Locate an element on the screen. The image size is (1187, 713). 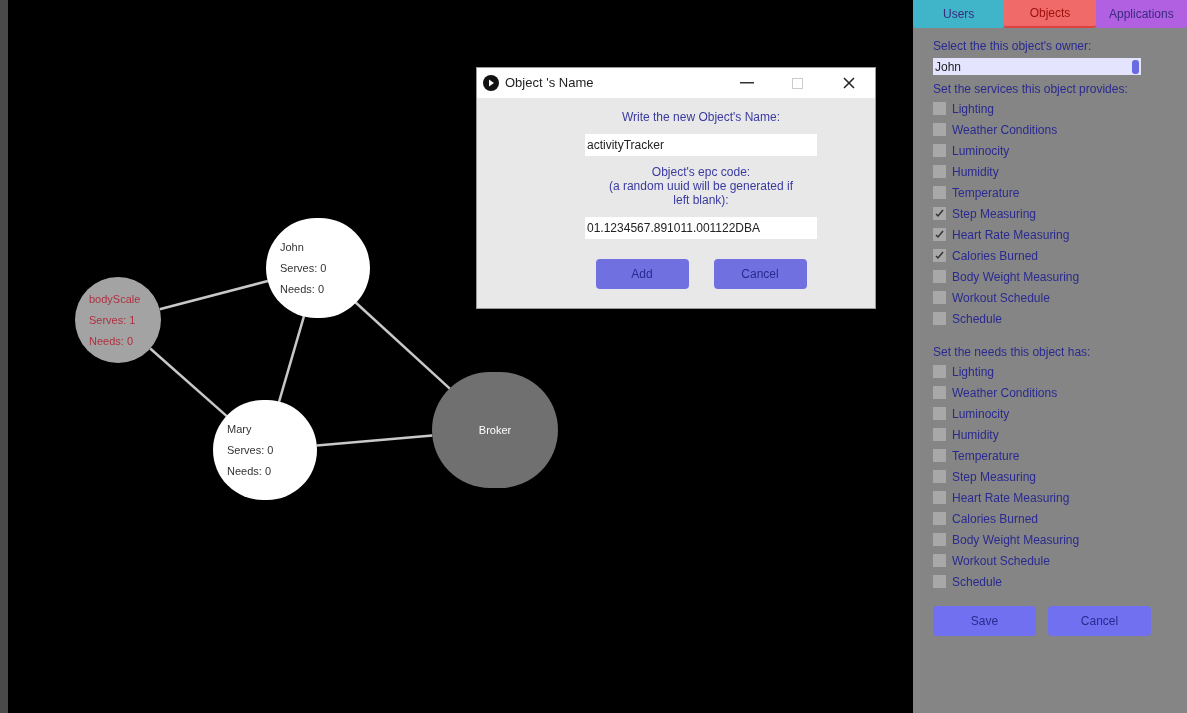
user-node: Mary Serves: 0 Needs: 0 is located at coordinates (265, 450).